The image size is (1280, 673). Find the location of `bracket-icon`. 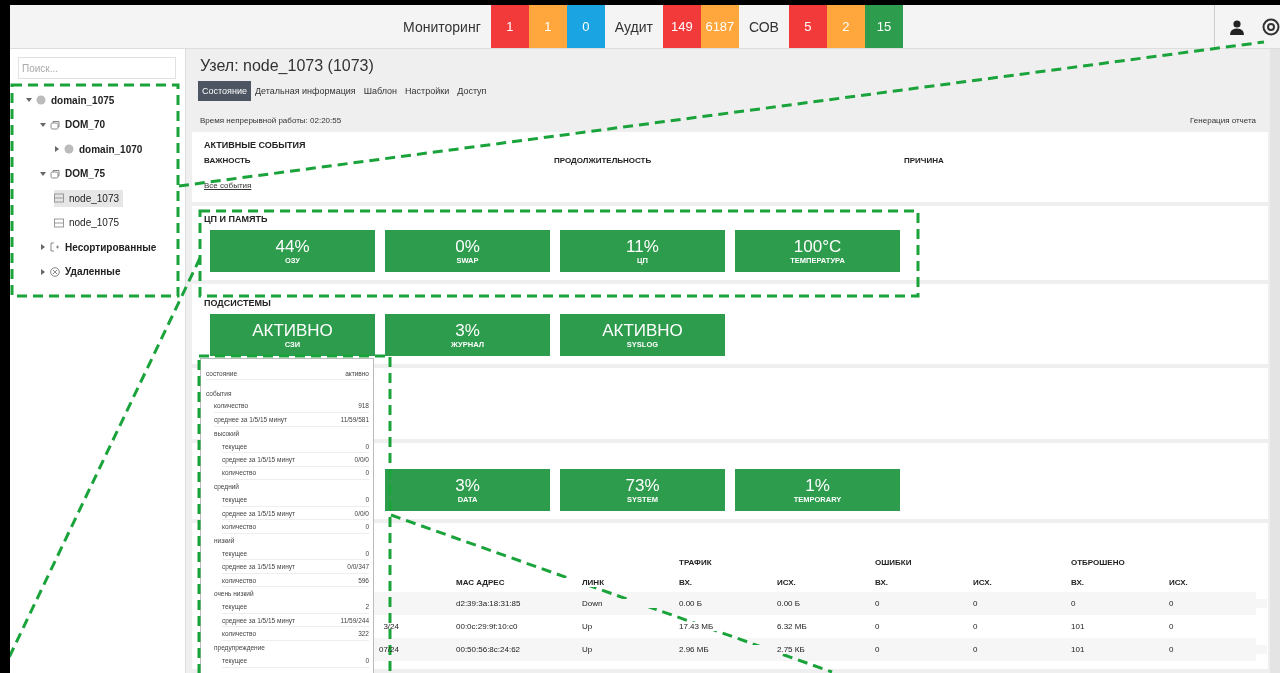

bracket-icon is located at coordinates (55, 247).